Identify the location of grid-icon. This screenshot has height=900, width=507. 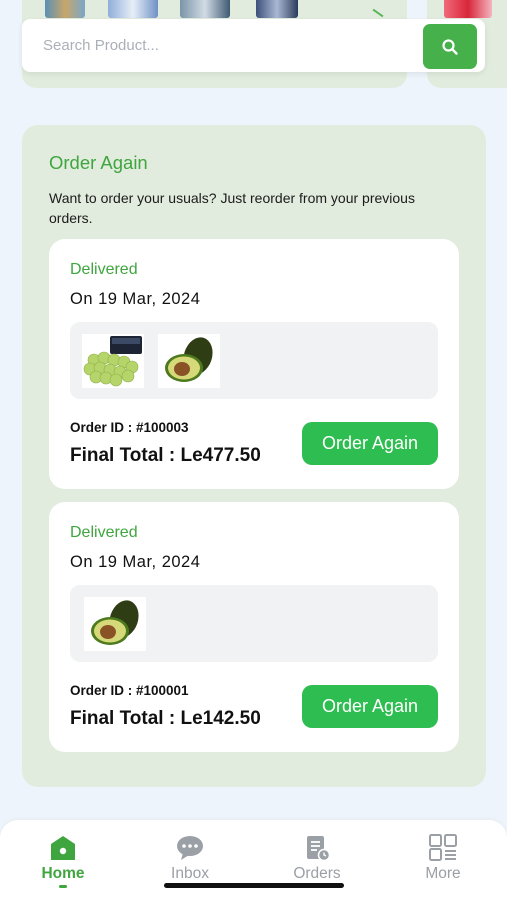
(443, 847).